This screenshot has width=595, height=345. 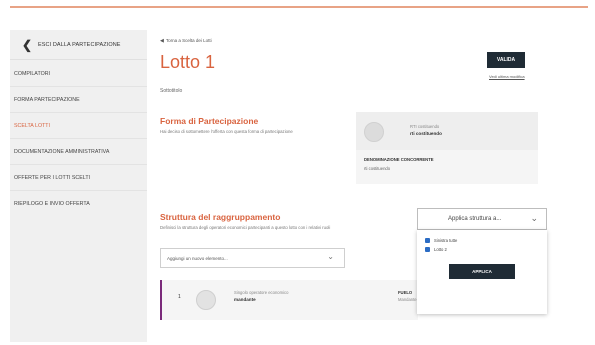 What do you see at coordinates (78, 178) in the screenshot?
I see `sidebar-item-offerte: OFFERTE PER I LOTTI SCELTI` at bounding box center [78, 178].